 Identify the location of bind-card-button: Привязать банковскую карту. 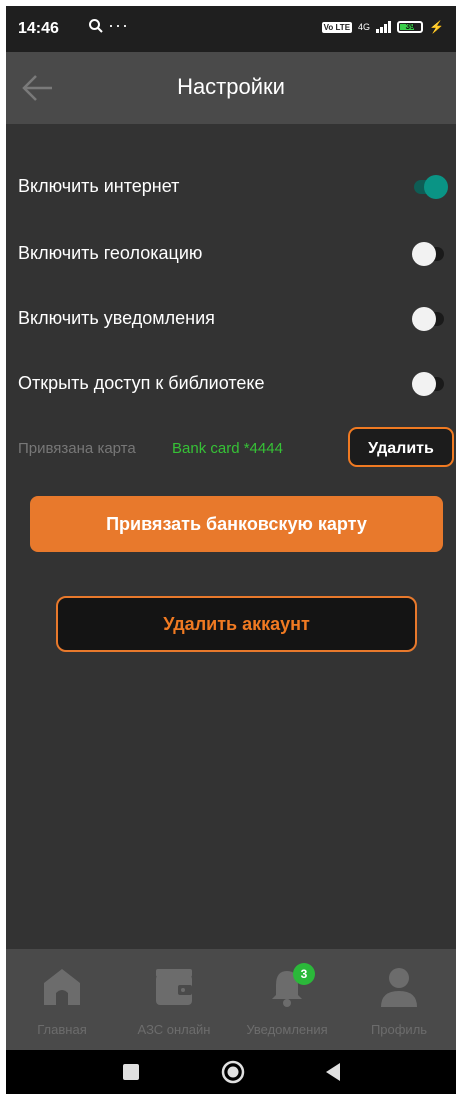
(236, 524).